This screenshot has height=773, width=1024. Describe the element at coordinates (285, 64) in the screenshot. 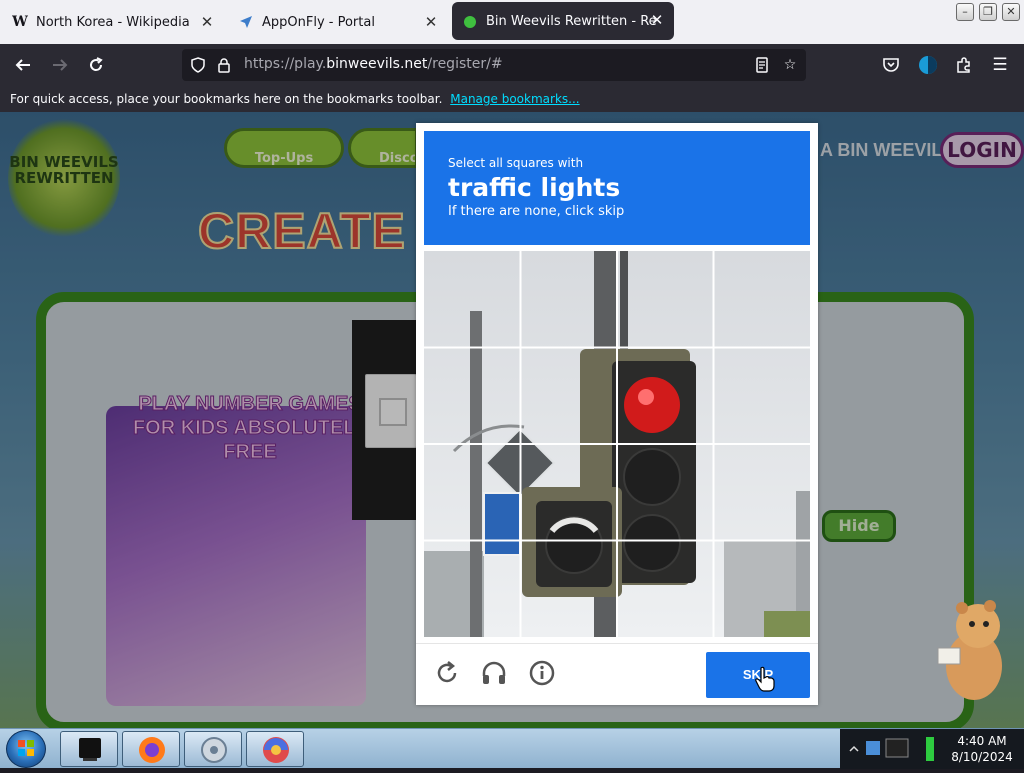

I see `url-prefix: https://play.` at that location.